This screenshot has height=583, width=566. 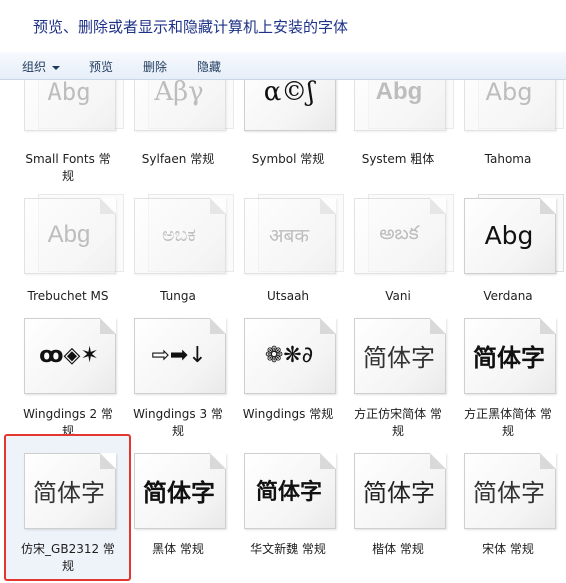 I want to click on delete-button: 删除, so click(x=155, y=66).